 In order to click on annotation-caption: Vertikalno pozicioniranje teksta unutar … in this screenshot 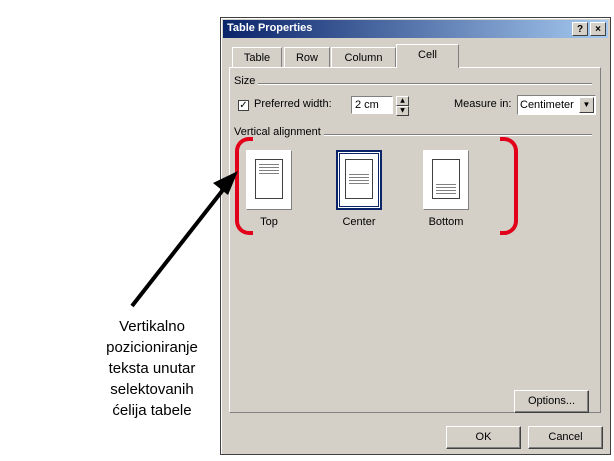, I will do `click(152, 368)`.